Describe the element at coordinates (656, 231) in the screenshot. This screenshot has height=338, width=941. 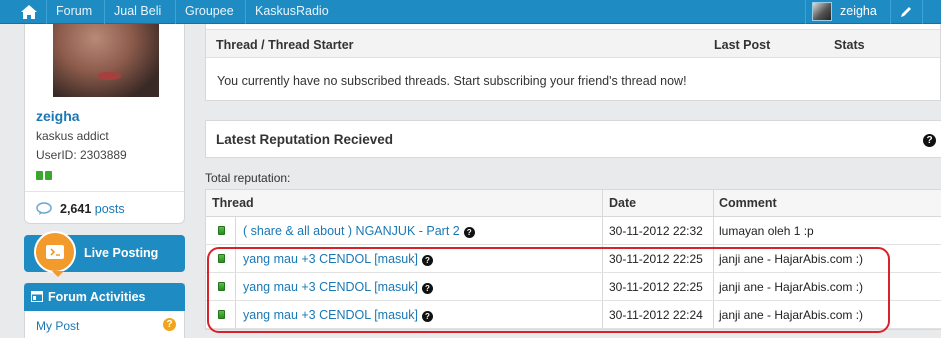
I see `row-date: 30-11-2012 22:32` at that location.